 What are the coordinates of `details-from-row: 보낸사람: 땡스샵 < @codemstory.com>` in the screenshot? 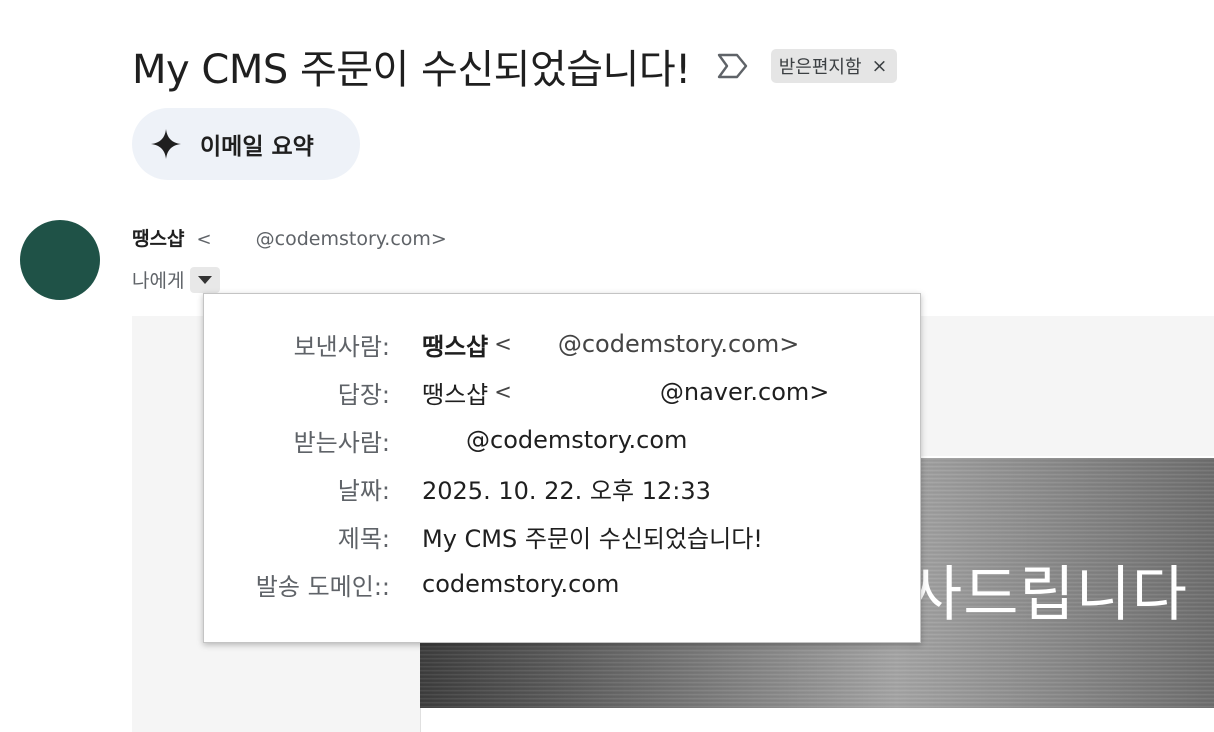 It's located at (502, 344).